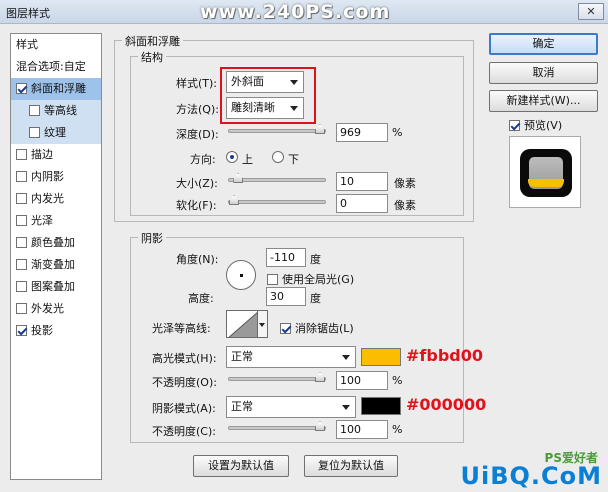 This screenshot has height=492, width=608. I want to click on style-item-texture: 纹理, so click(56, 133).